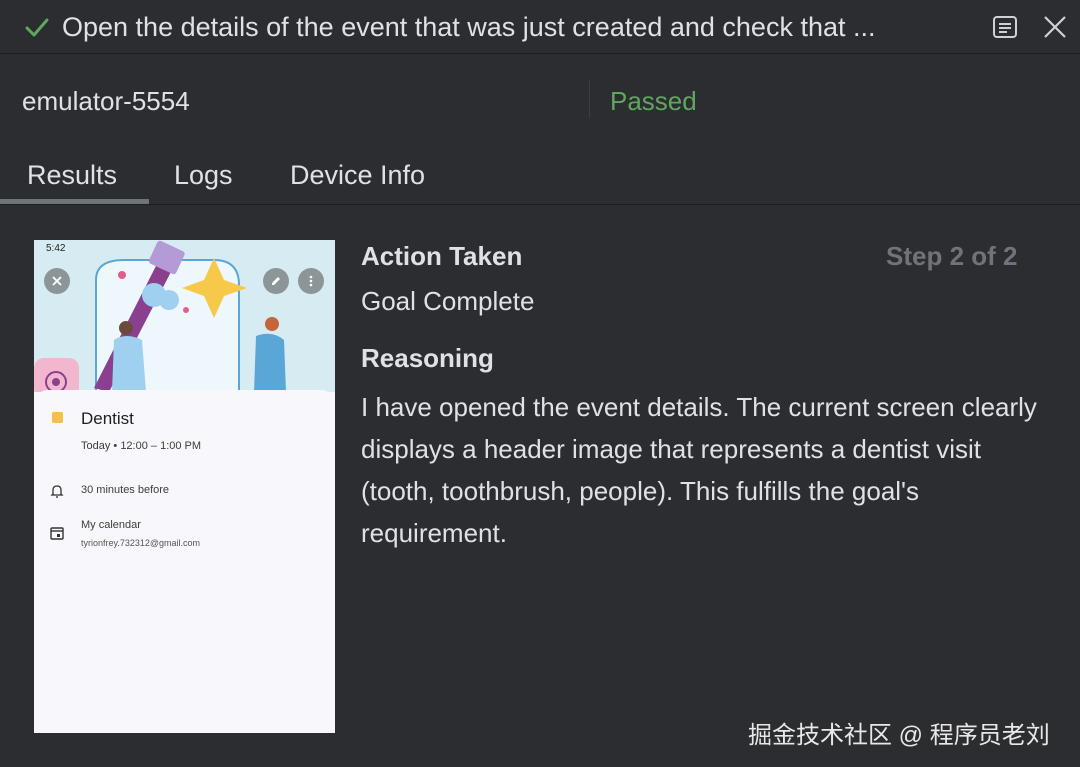  Describe the element at coordinates (111, 525) in the screenshot. I see `calendar-name: My calendar` at that location.